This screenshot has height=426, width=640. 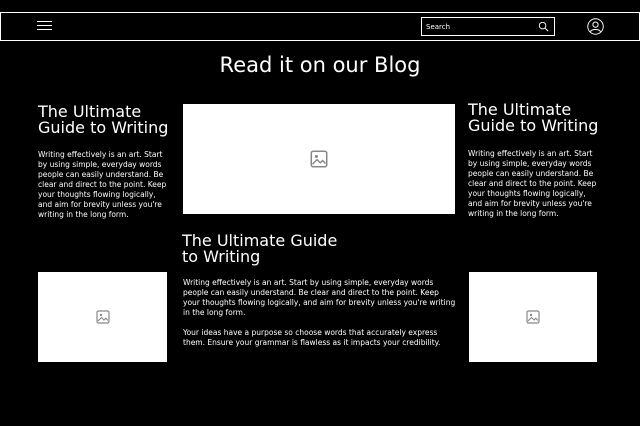 I want to click on post-image-center, so click(x=319, y=159).